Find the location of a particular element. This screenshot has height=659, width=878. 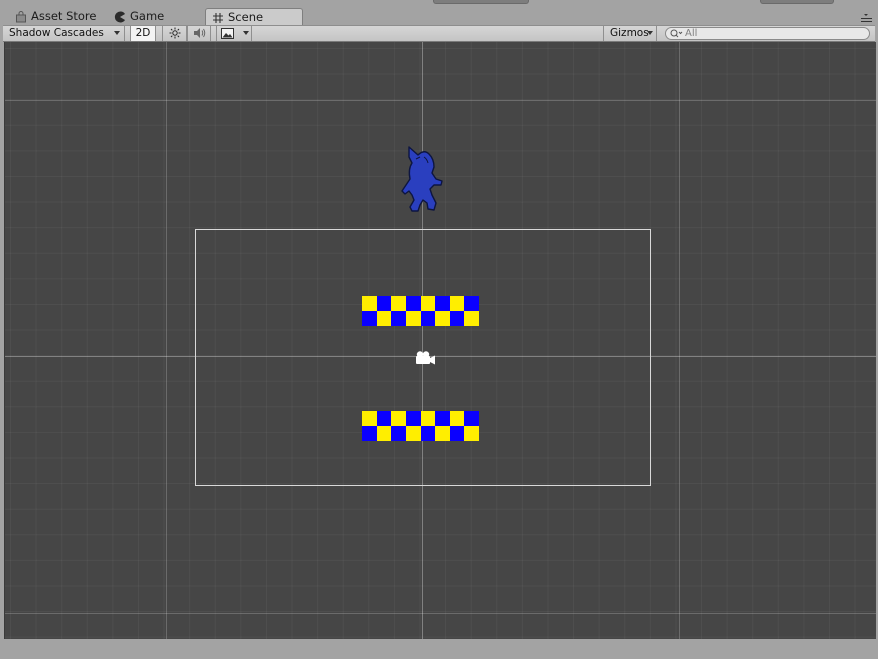

scene-toolbar: Shadow Cascades 2D Gizmos is located at coordinates (439, 33).